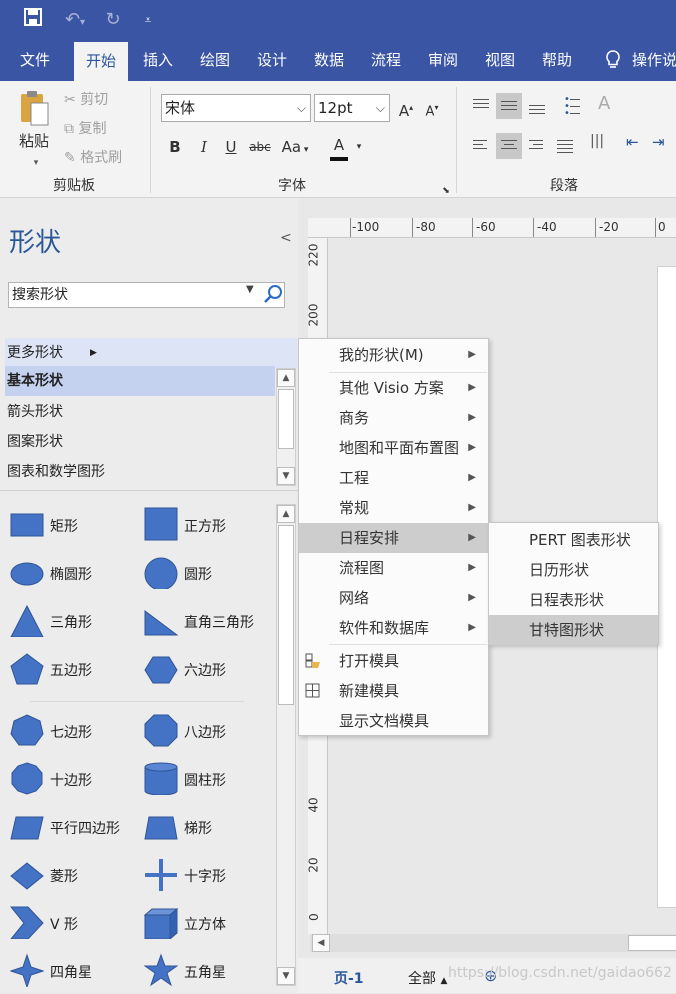 The height and width of the screenshot is (994, 676). What do you see at coordinates (151, 353) in the screenshot?
I see `more-shapes-item: 更多形状 ▶` at bounding box center [151, 353].